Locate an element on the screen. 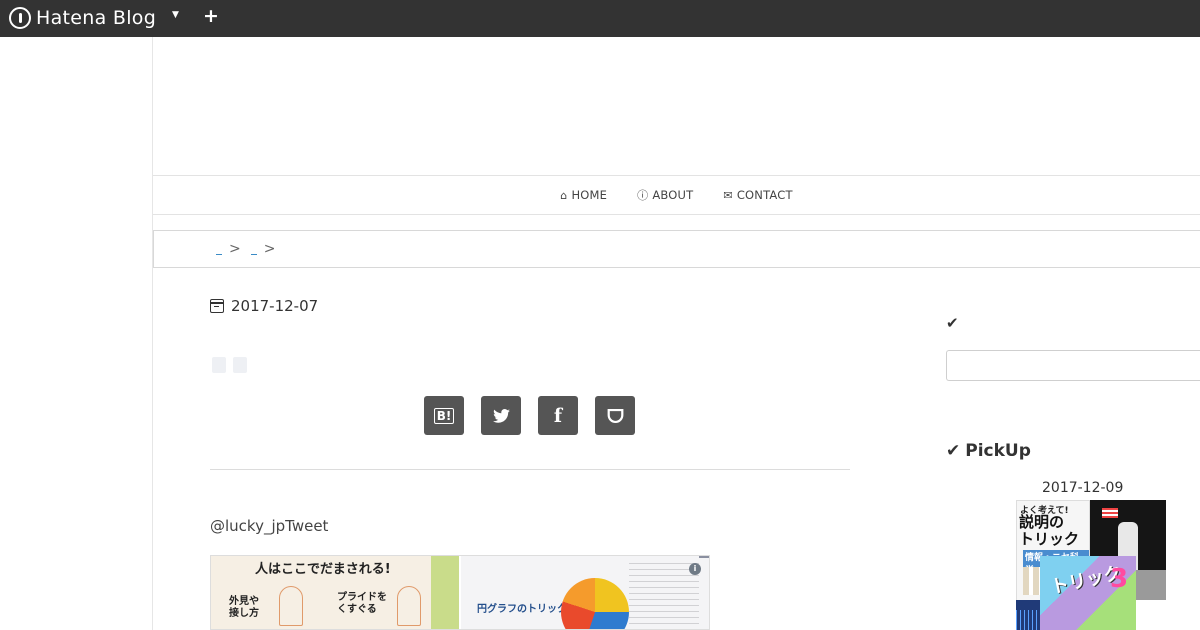 The image size is (1200, 630). facebook-icon: f is located at coordinates (558, 415).